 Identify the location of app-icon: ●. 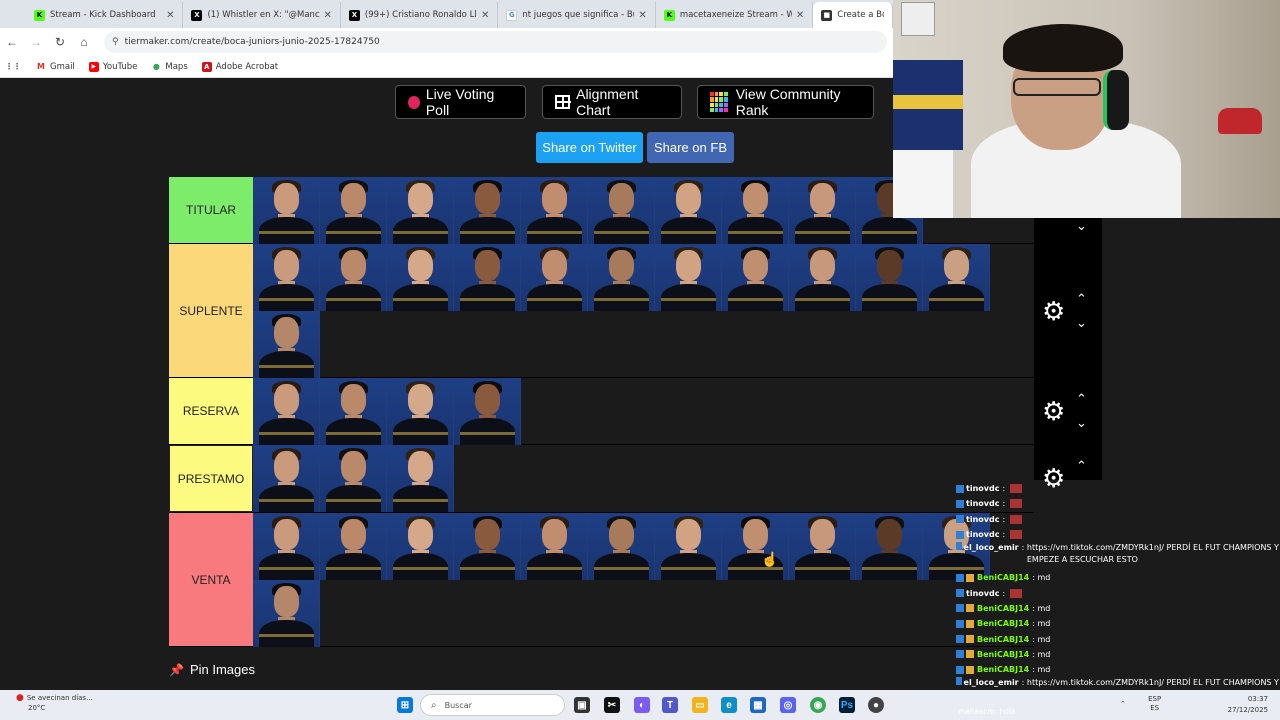
(876, 705).